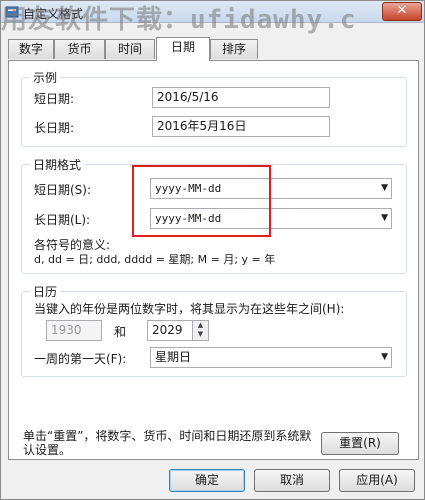 This screenshot has height=500, width=425. I want to click on two-digit-year-label: 当键入的年份是两位数字时，将其显示为在这些年之间(H):, so click(189, 309).